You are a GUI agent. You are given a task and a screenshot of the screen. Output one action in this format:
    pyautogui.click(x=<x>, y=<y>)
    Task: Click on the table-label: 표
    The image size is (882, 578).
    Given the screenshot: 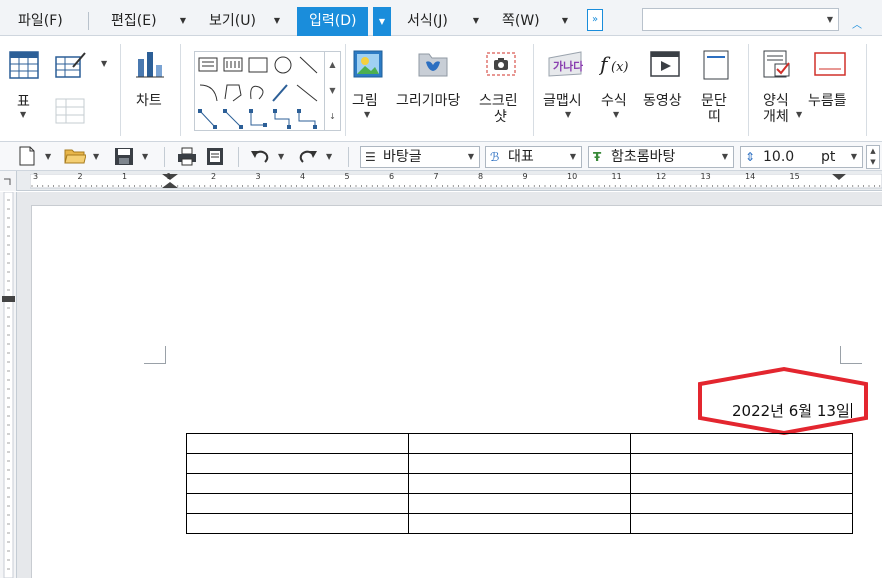 What is the action you would take?
    pyautogui.click(x=23, y=101)
    